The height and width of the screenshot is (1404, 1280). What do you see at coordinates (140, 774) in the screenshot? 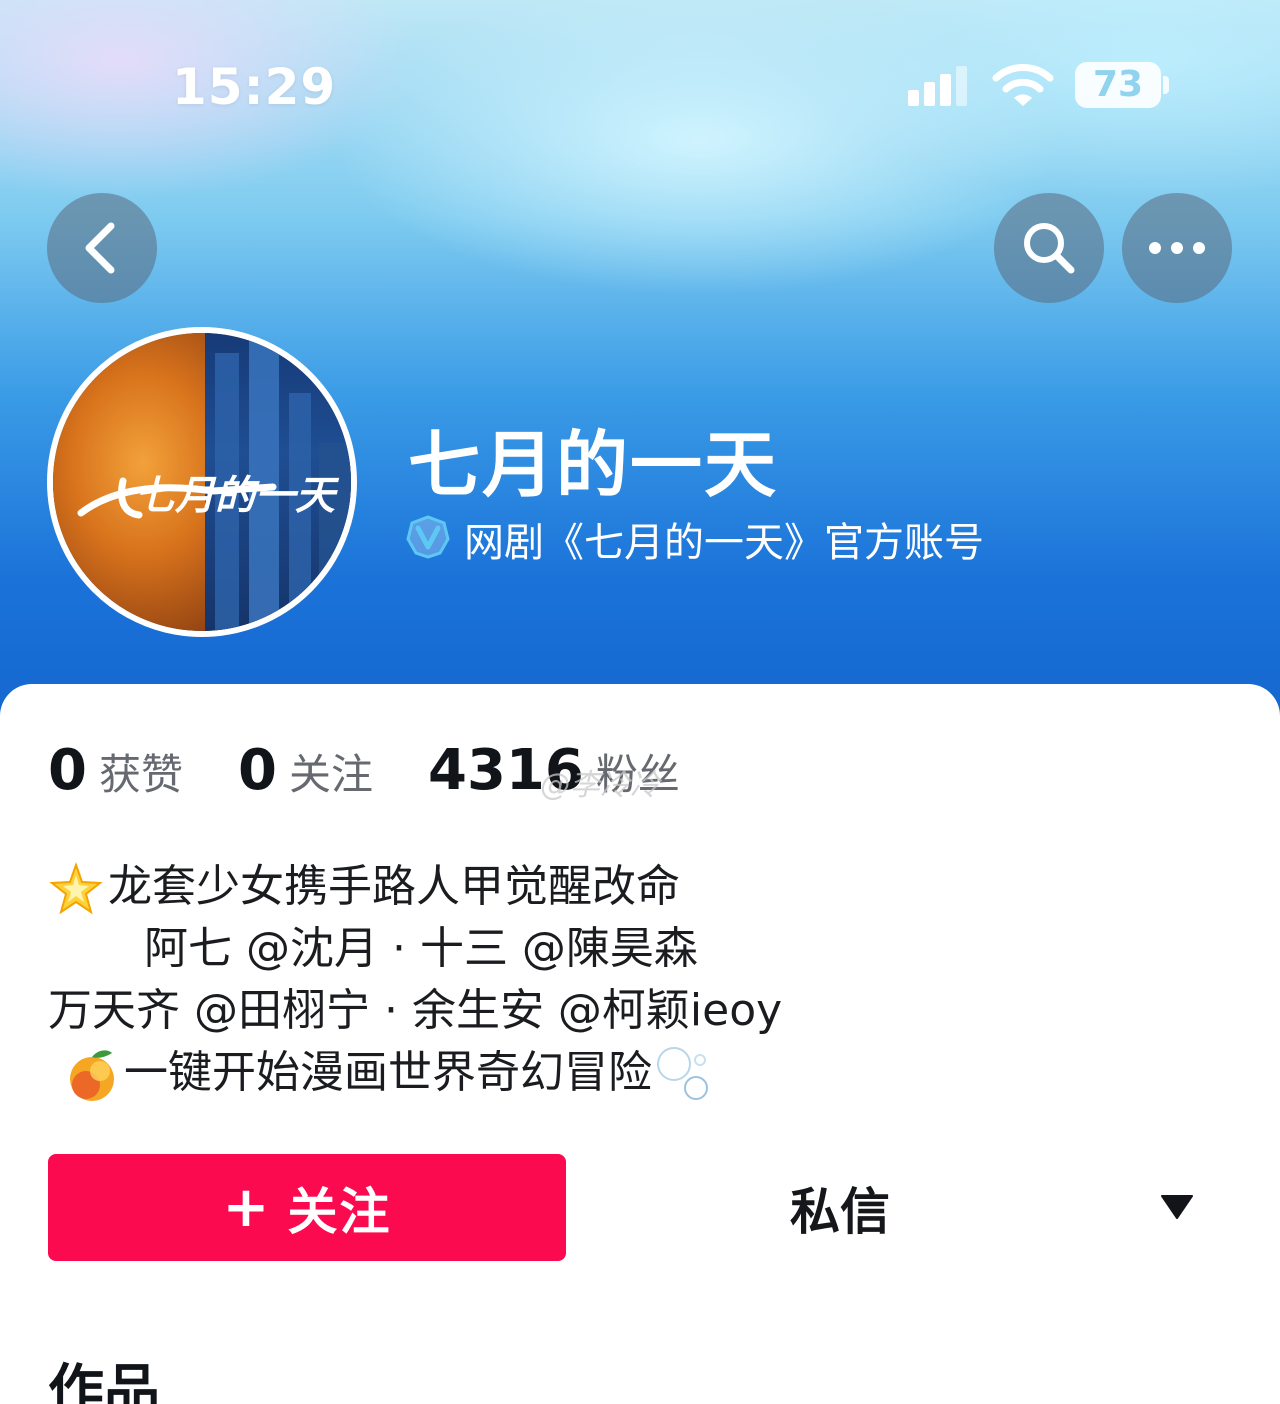
I see `likes-label: 获赞` at bounding box center [140, 774].